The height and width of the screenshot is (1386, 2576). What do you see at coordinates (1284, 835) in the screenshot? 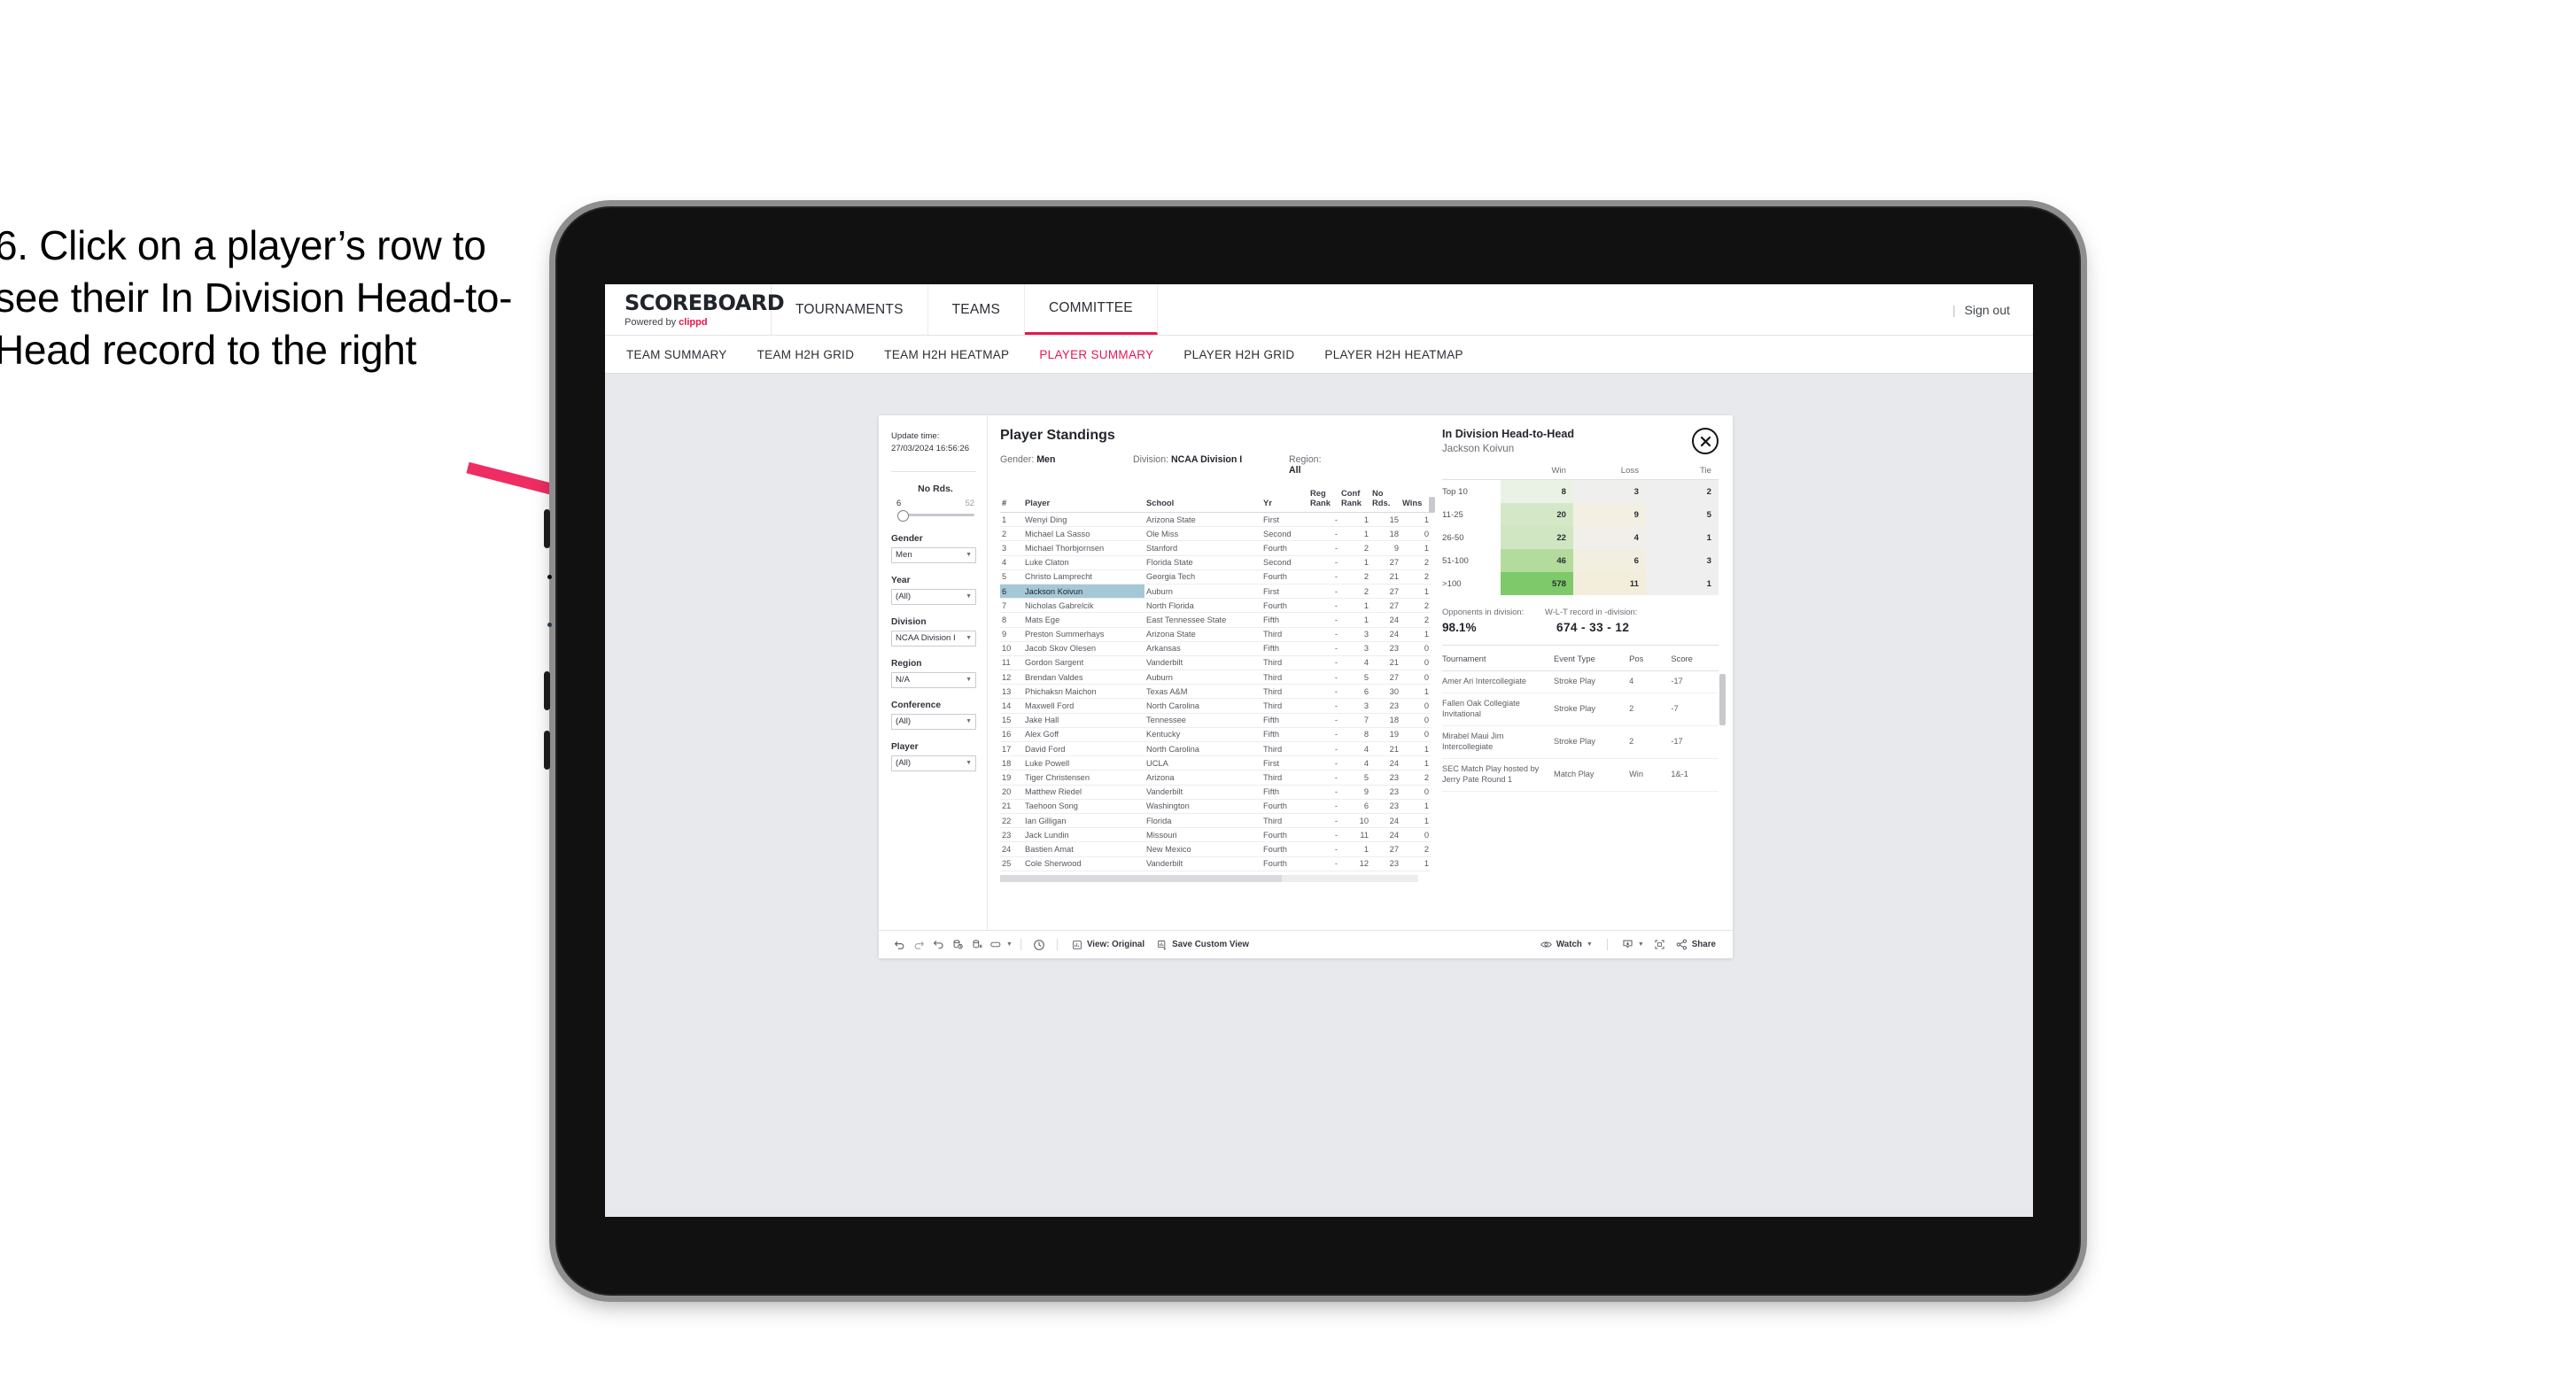
I see `cell-yr: Fourth` at bounding box center [1284, 835].